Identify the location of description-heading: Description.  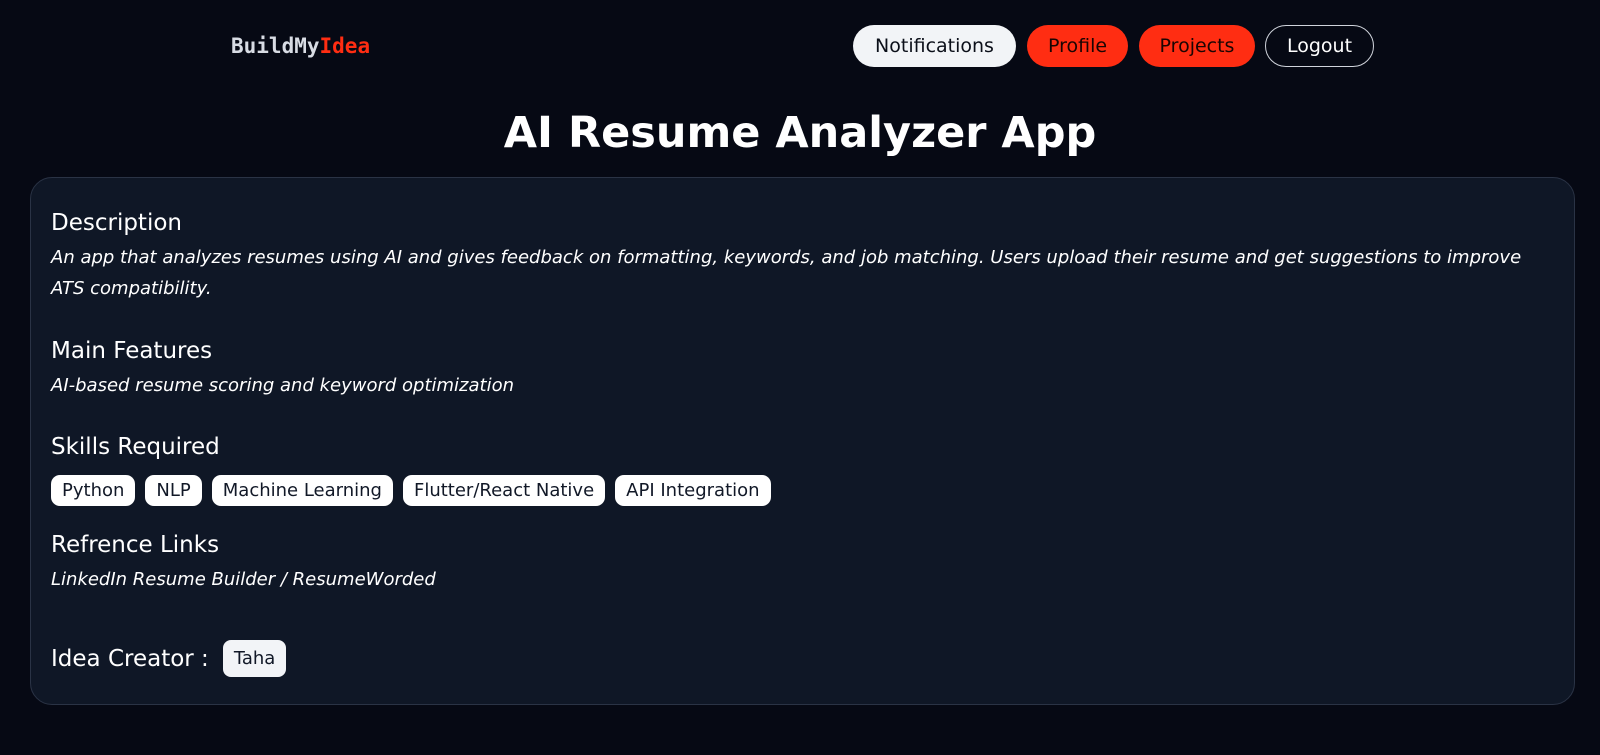
(116, 223).